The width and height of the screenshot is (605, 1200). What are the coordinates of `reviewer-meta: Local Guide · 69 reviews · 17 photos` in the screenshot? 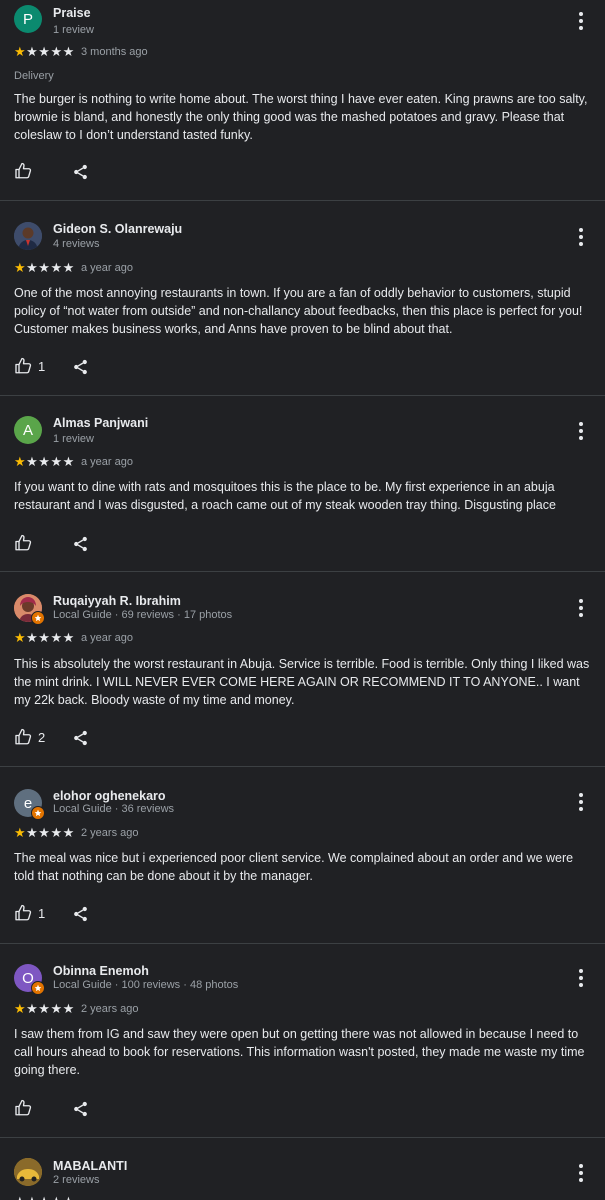 It's located at (143, 615).